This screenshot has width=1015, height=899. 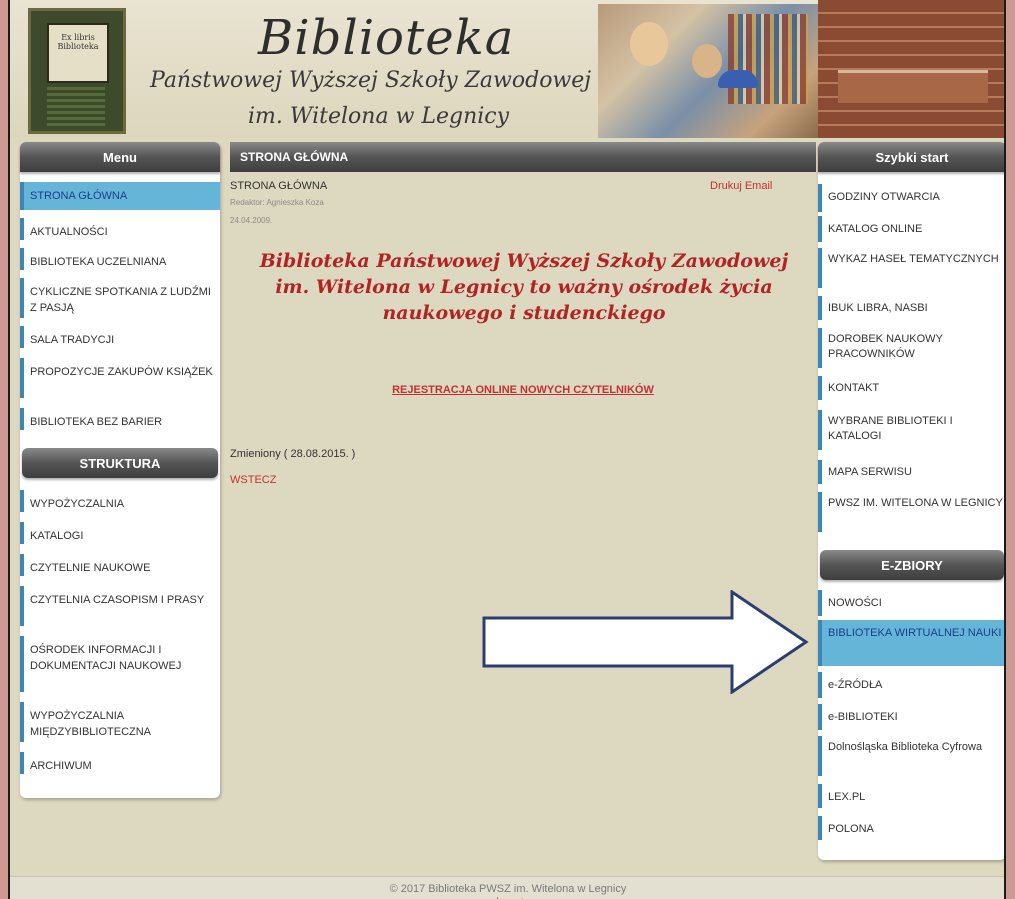 What do you see at coordinates (277, 202) in the screenshot?
I see `article-editor: Redaktor: Agnieszka Koza` at bounding box center [277, 202].